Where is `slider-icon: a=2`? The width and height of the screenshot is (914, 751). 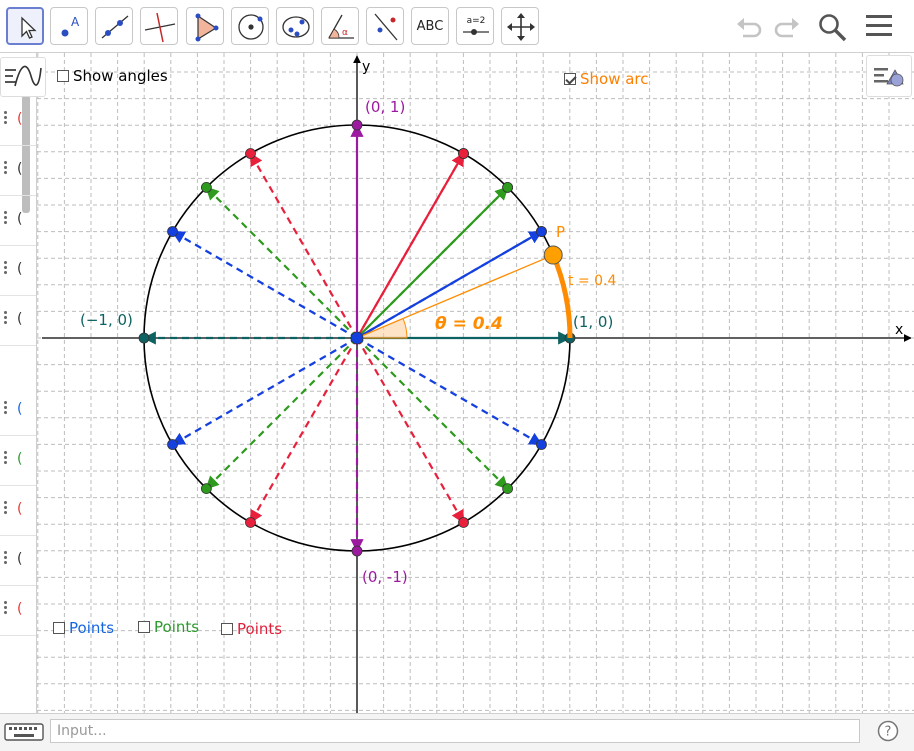 slider-icon: a=2 is located at coordinates (476, 25).